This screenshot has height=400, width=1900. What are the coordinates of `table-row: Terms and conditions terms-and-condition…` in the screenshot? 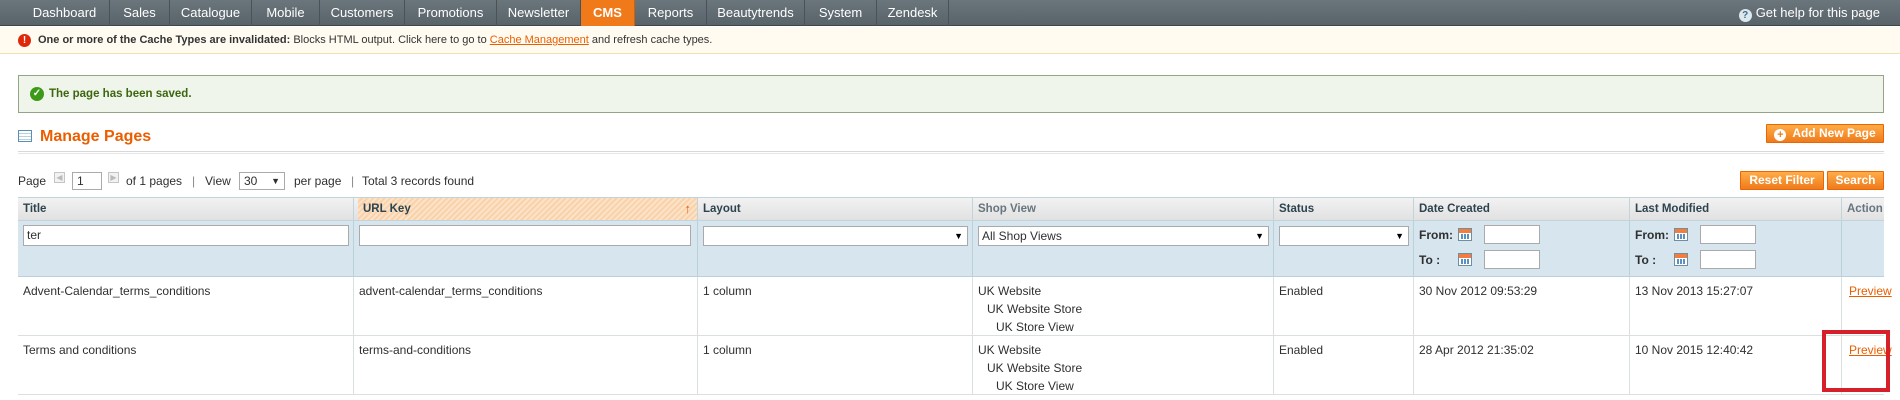 It's located at (955, 365).